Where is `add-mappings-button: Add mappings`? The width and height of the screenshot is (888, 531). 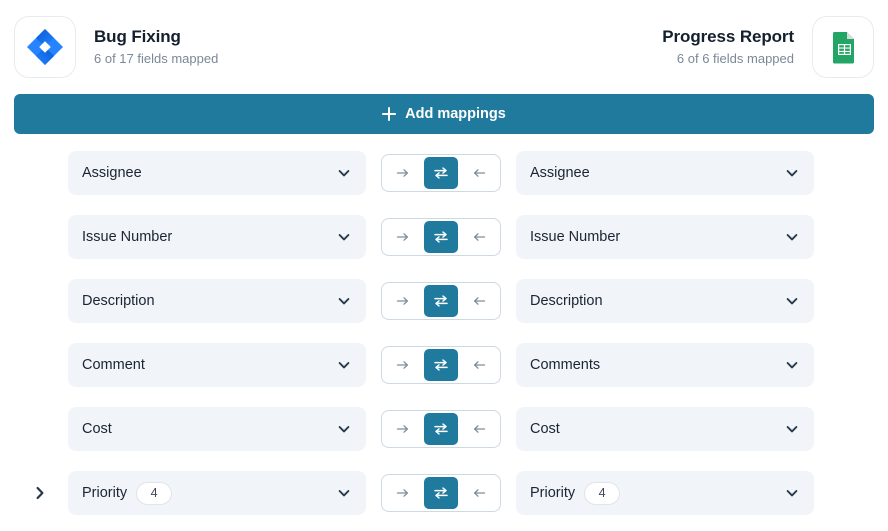
add-mappings-button: Add mappings is located at coordinates (444, 114).